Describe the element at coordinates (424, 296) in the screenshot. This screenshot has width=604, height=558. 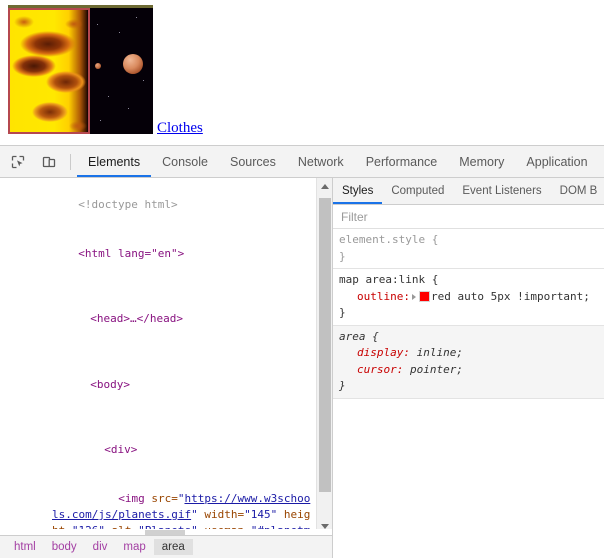
I see `color-swatch-icon` at that location.